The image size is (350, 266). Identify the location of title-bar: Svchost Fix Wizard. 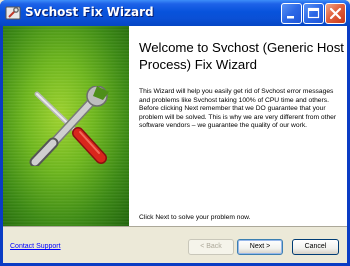
(175, 13).